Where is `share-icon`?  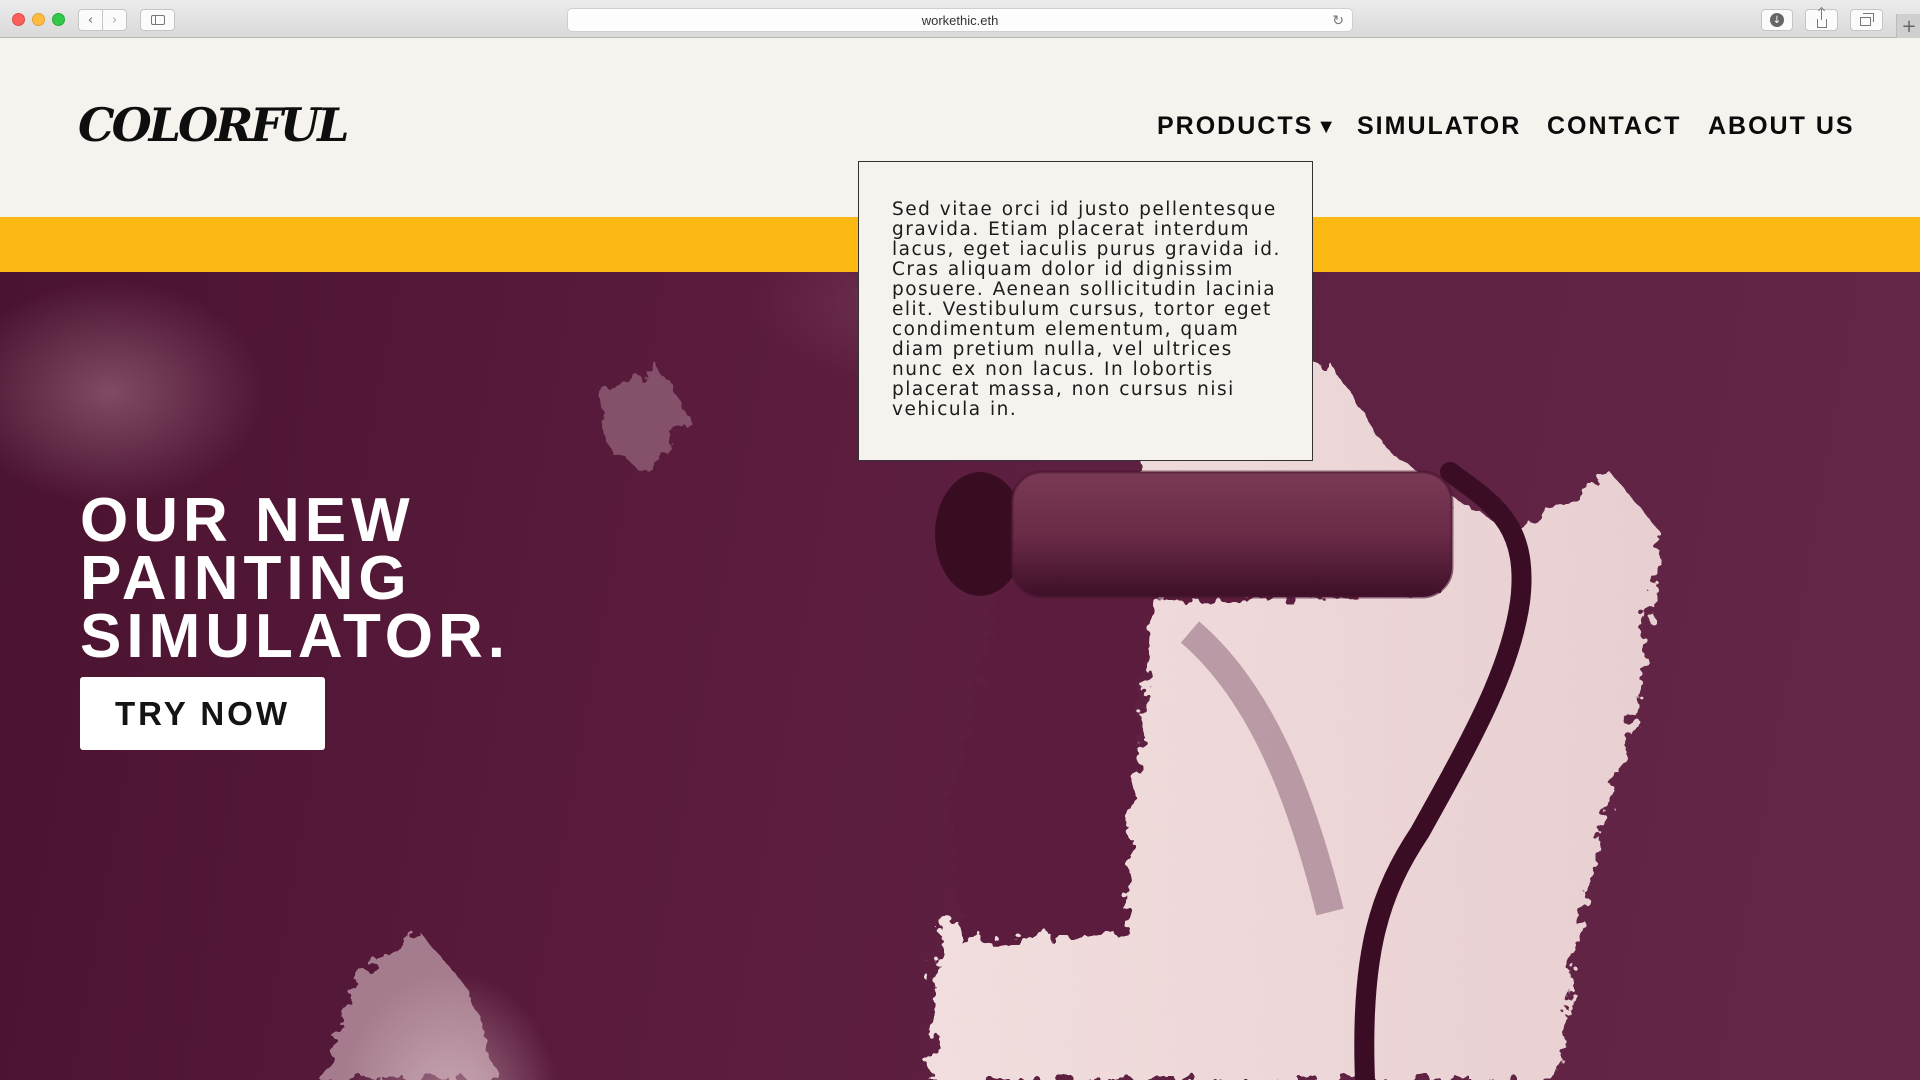
share-icon is located at coordinates (1821, 18).